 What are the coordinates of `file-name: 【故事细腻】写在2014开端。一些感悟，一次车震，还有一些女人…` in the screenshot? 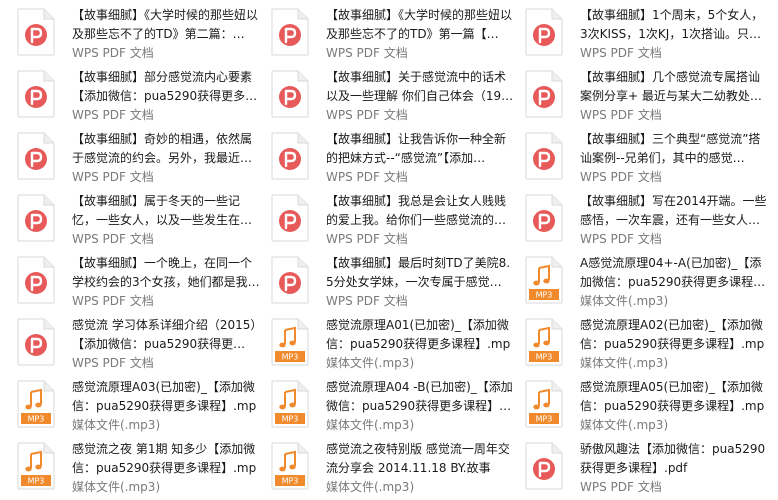 It's located at (673, 210).